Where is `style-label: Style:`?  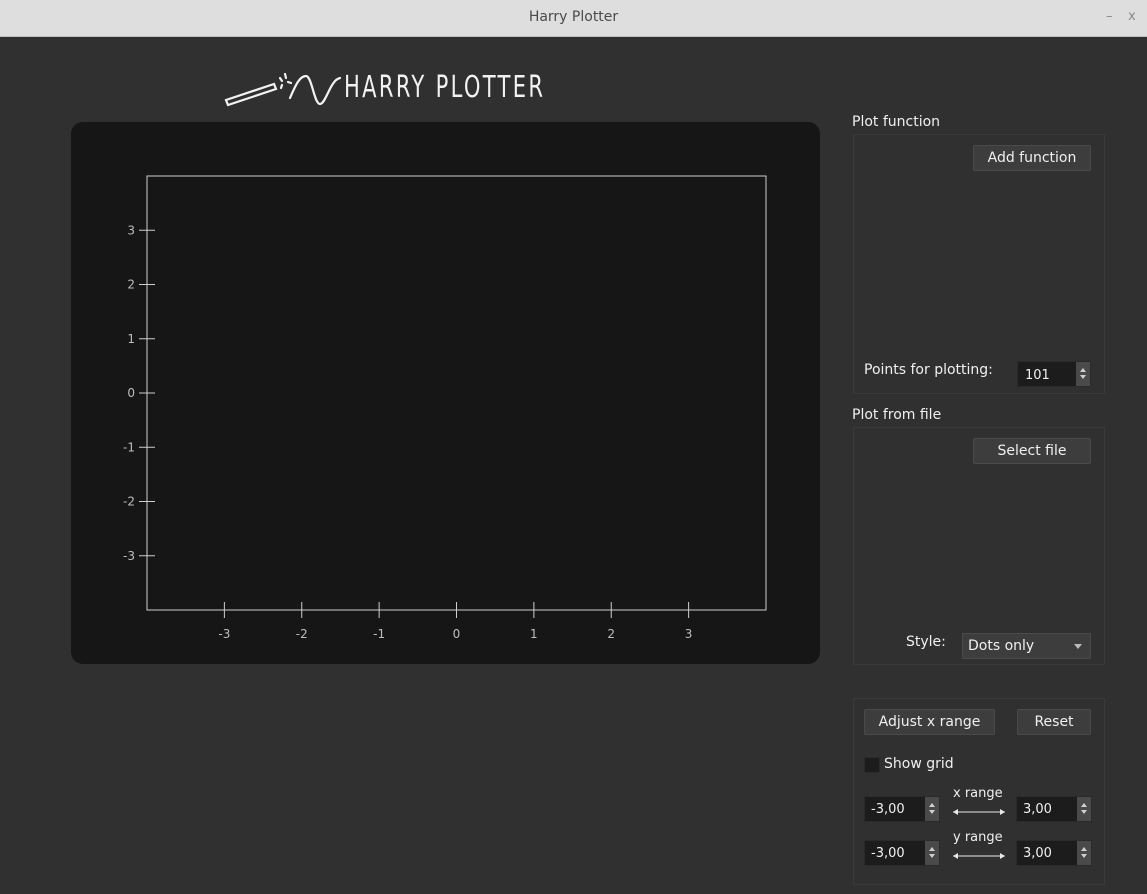
style-label: Style: is located at coordinates (926, 642).